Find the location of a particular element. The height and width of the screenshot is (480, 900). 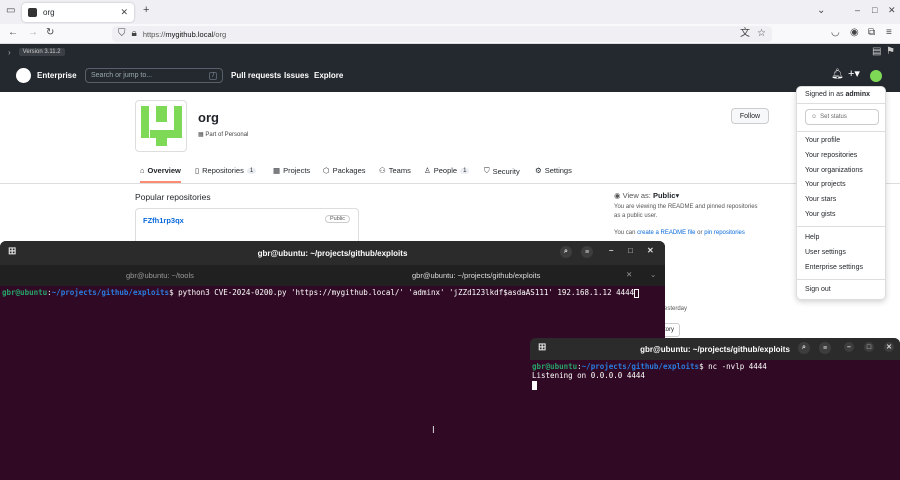

keyboard-icon: ▤ is located at coordinates (876, 52).